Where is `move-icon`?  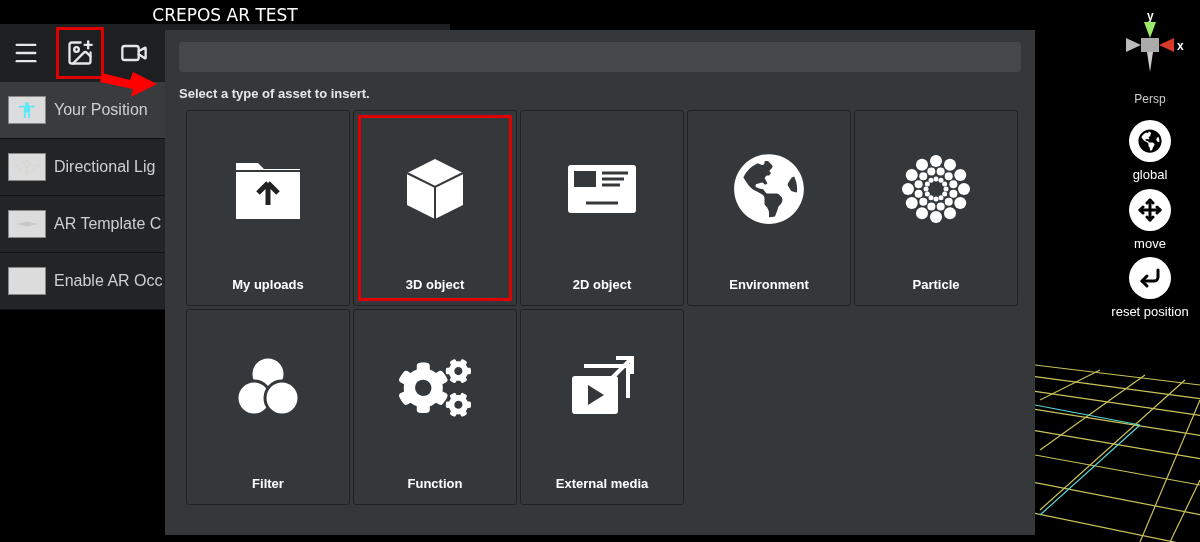 move-icon is located at coordinates (1150, 209).